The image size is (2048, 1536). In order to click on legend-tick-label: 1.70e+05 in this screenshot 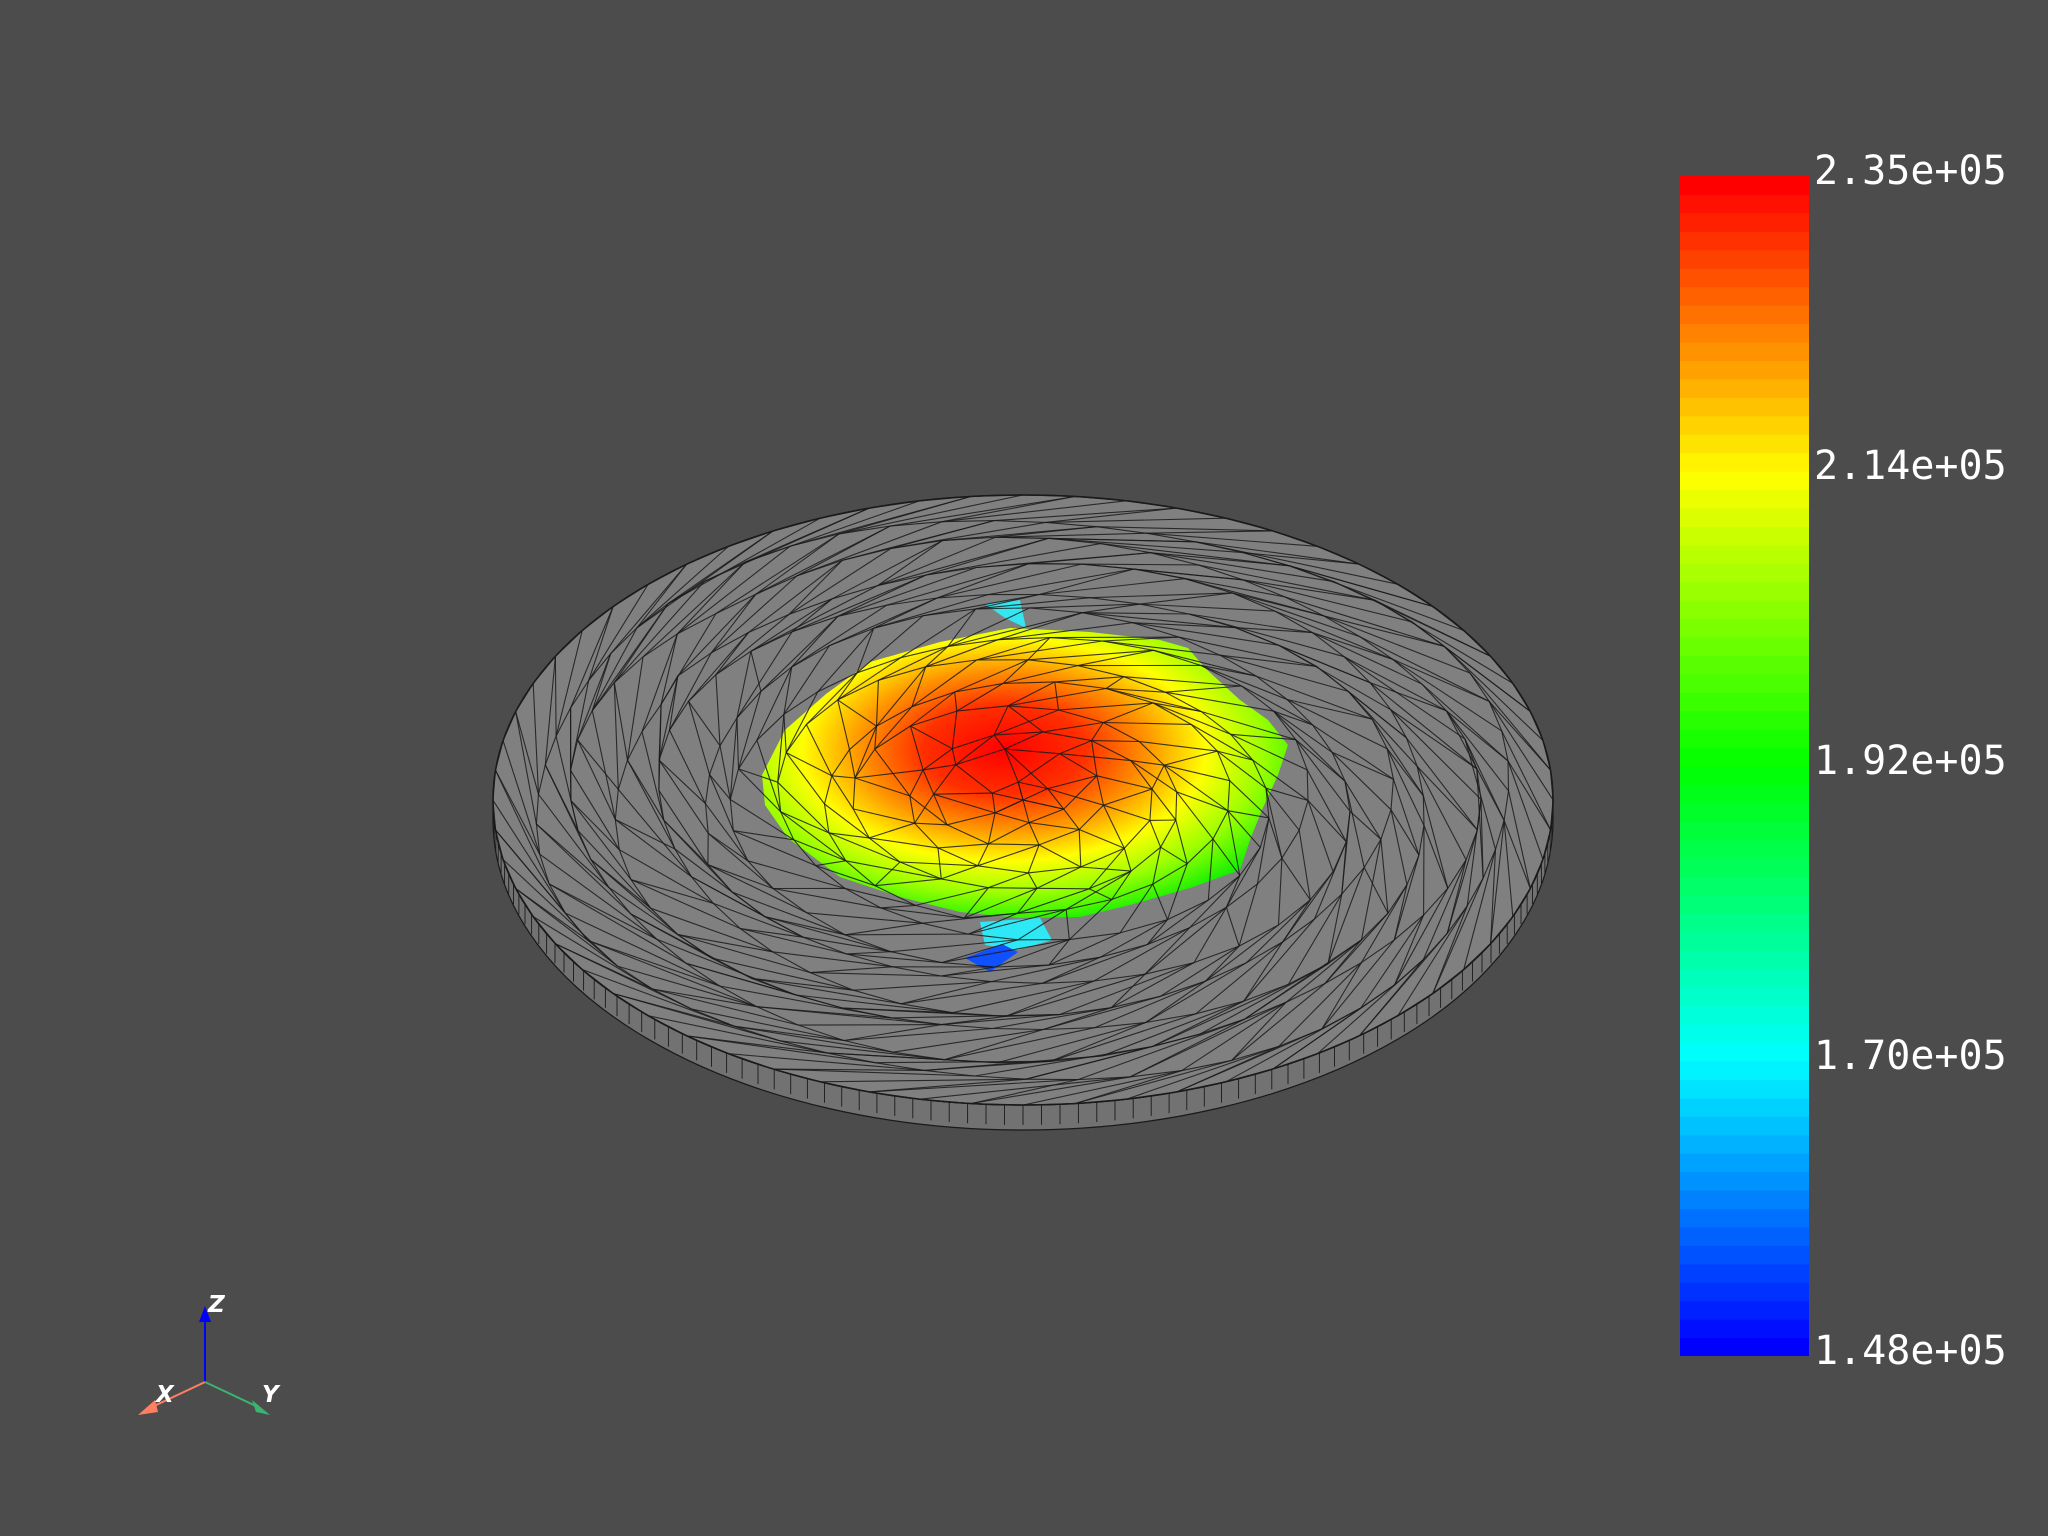, I will do `click(1910, 1056)`.